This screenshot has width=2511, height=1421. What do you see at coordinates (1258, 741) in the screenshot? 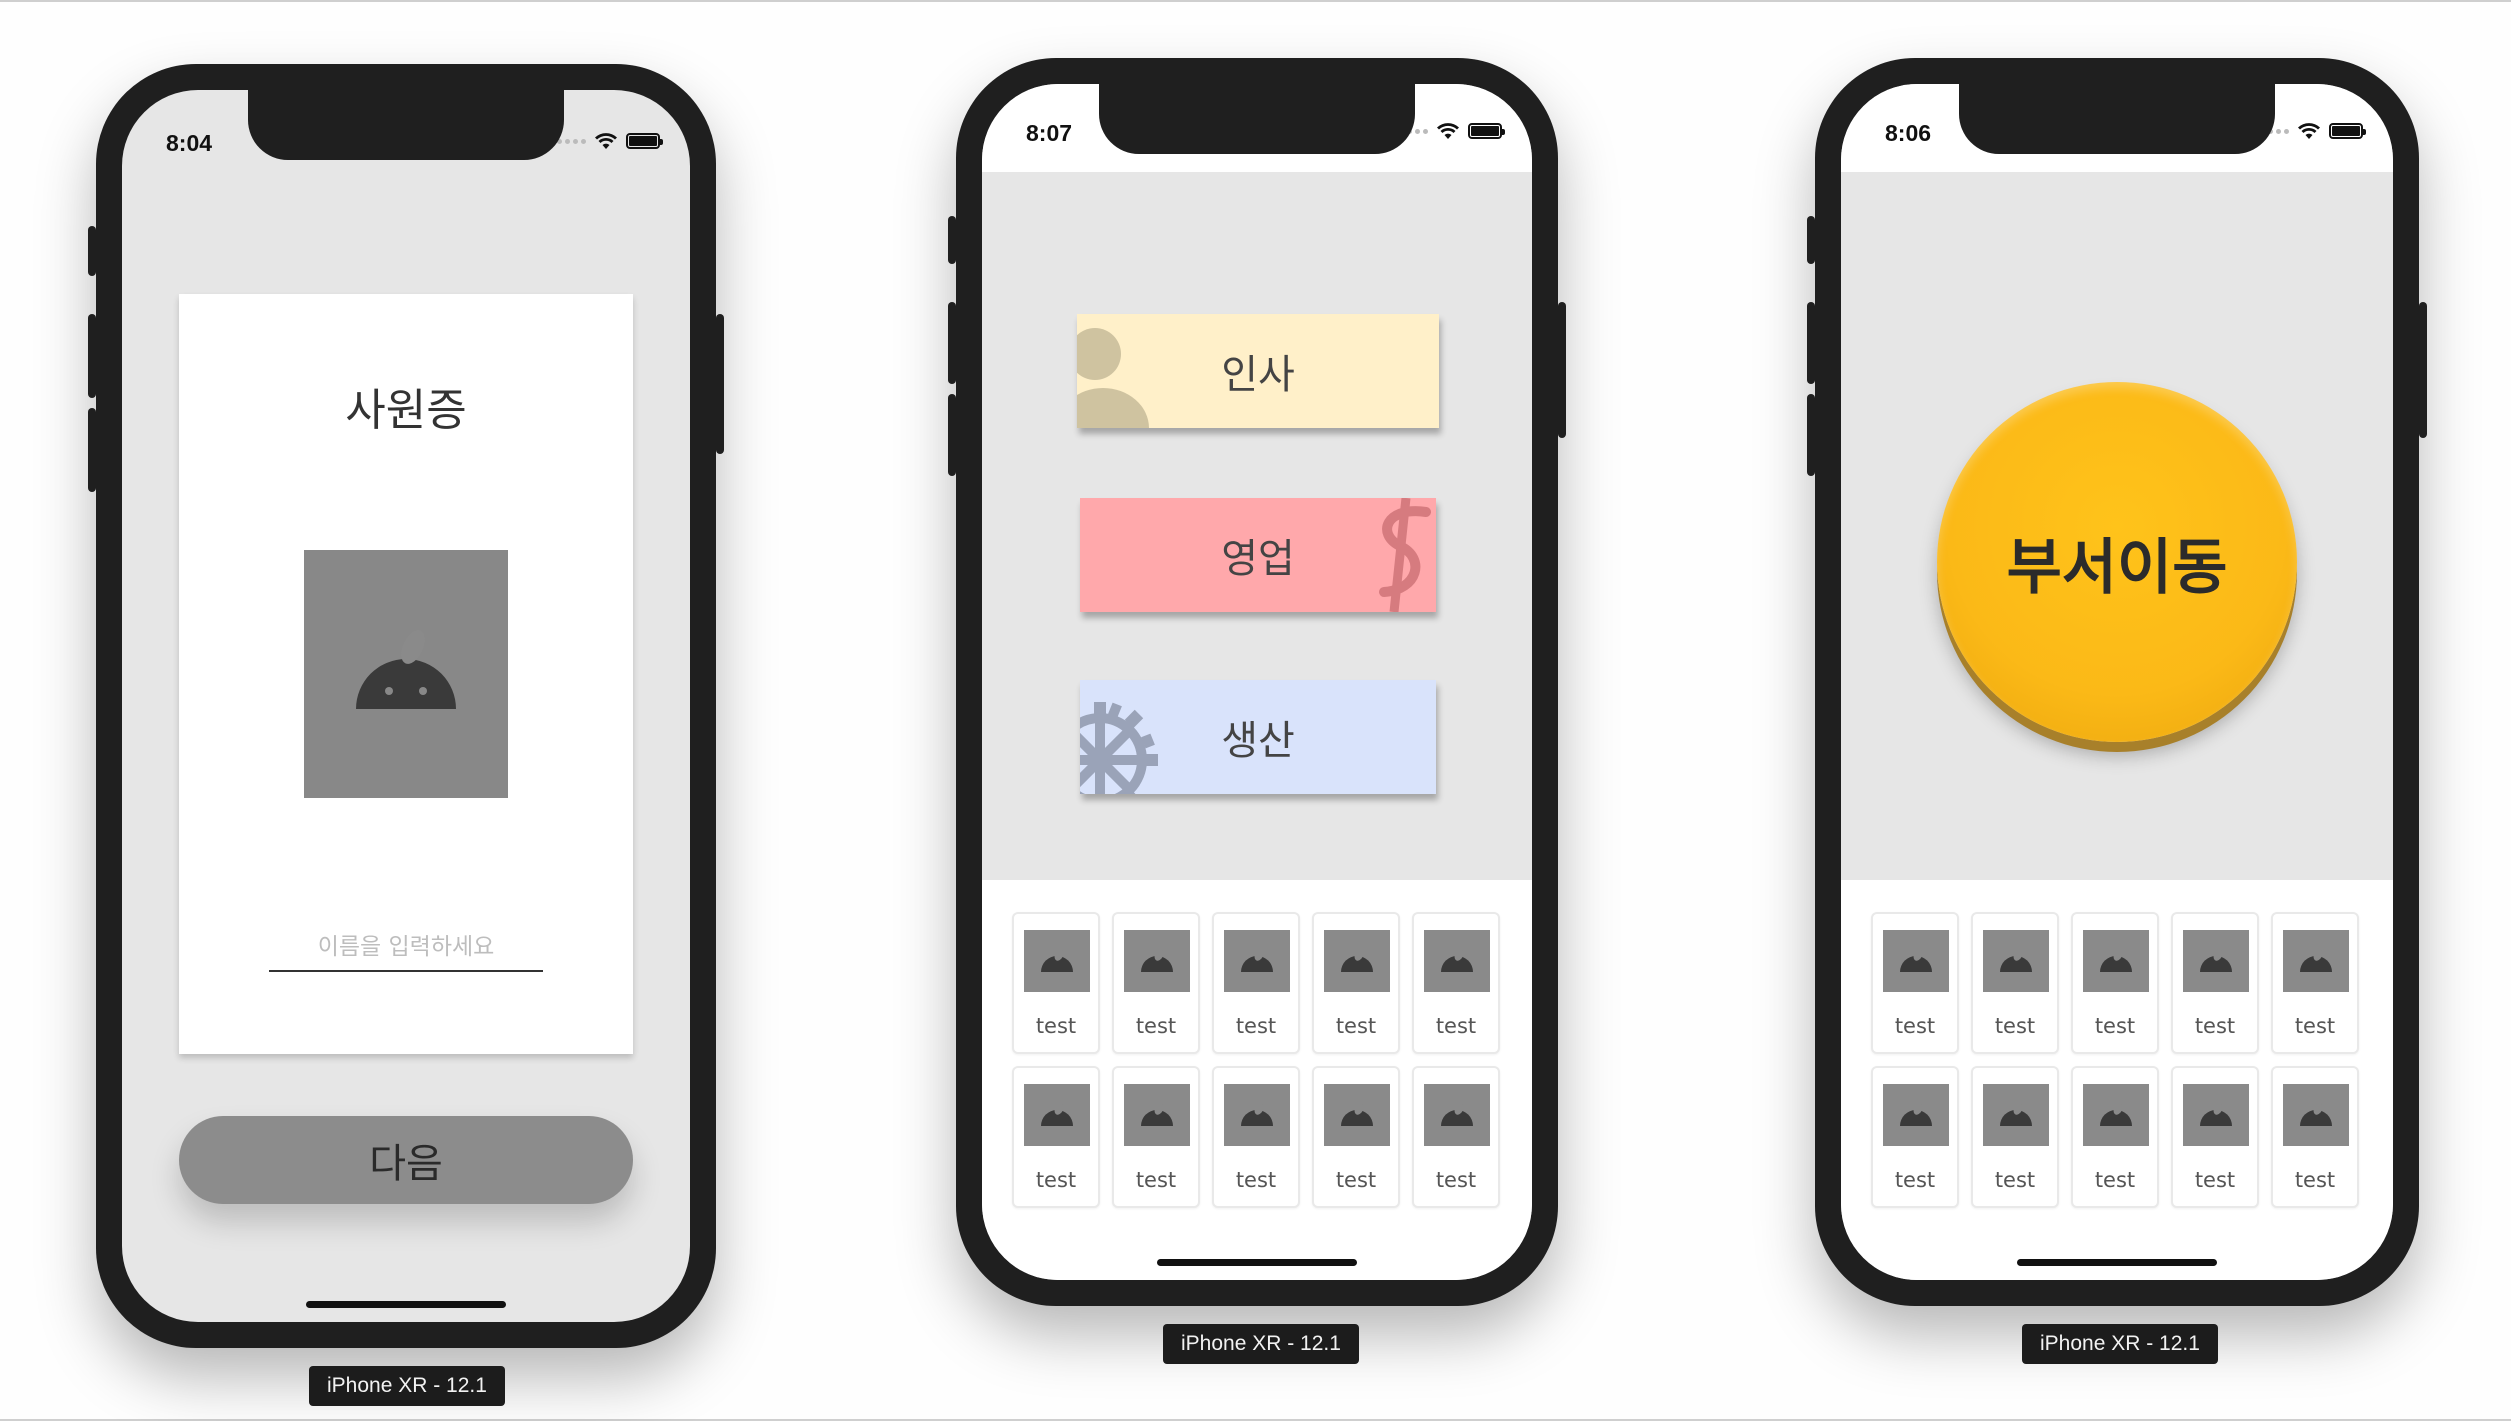
I see `dept-label: 생산` at bounding box center [1258, 741].